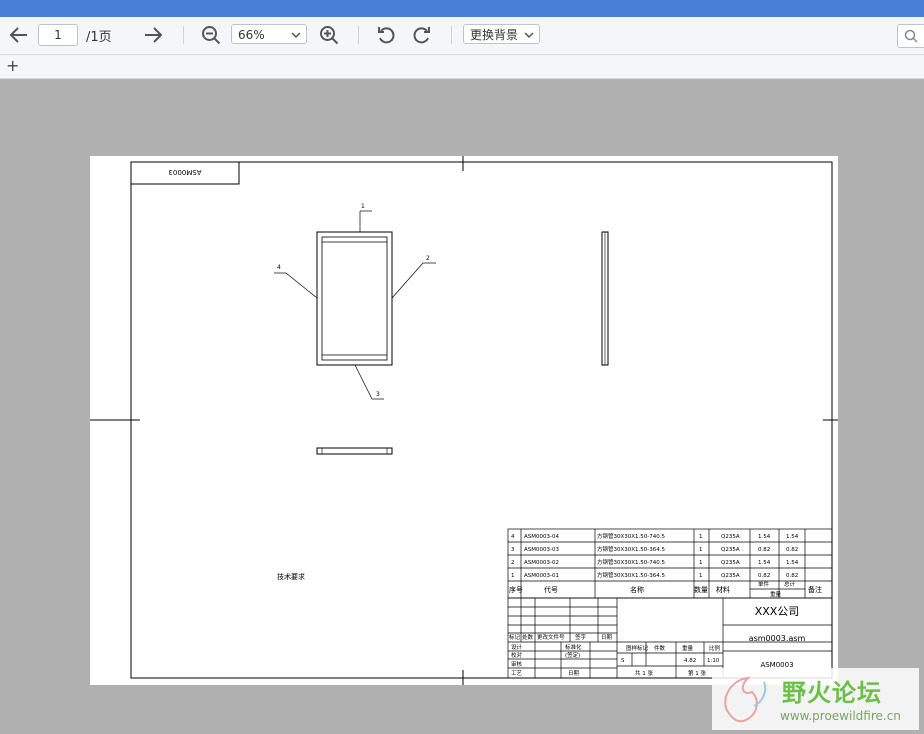 This screenshot has width=924, height=734. What do you see at coordinates (354, 451) in the screenshot?
I see `top-view` at bounding box center [354, 451].